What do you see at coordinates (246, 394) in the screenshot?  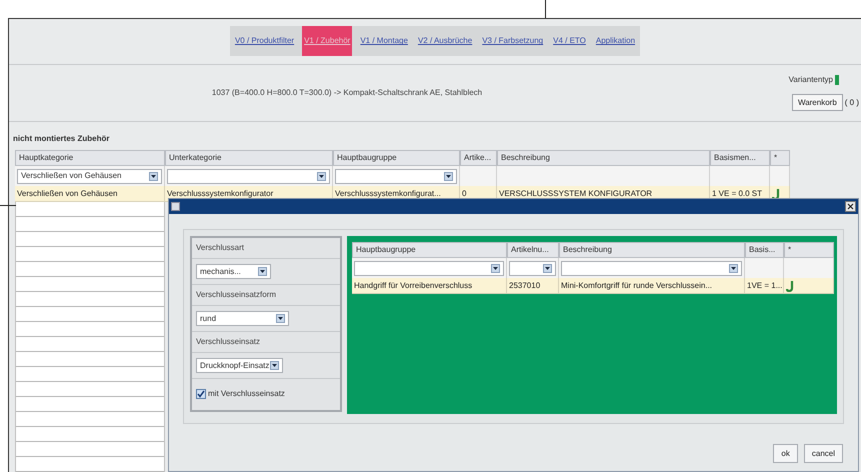 I see `checkbox-label: mit Verschlusseinsatz` at bounding box center [246, 394].